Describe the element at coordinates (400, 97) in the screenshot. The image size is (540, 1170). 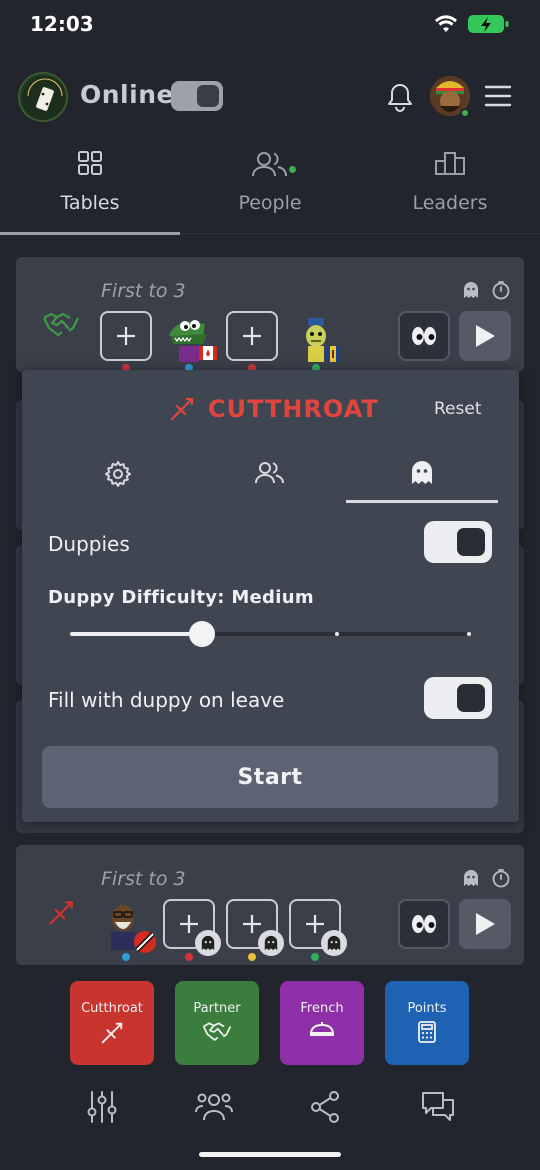
I see `bell-icon` at that location.